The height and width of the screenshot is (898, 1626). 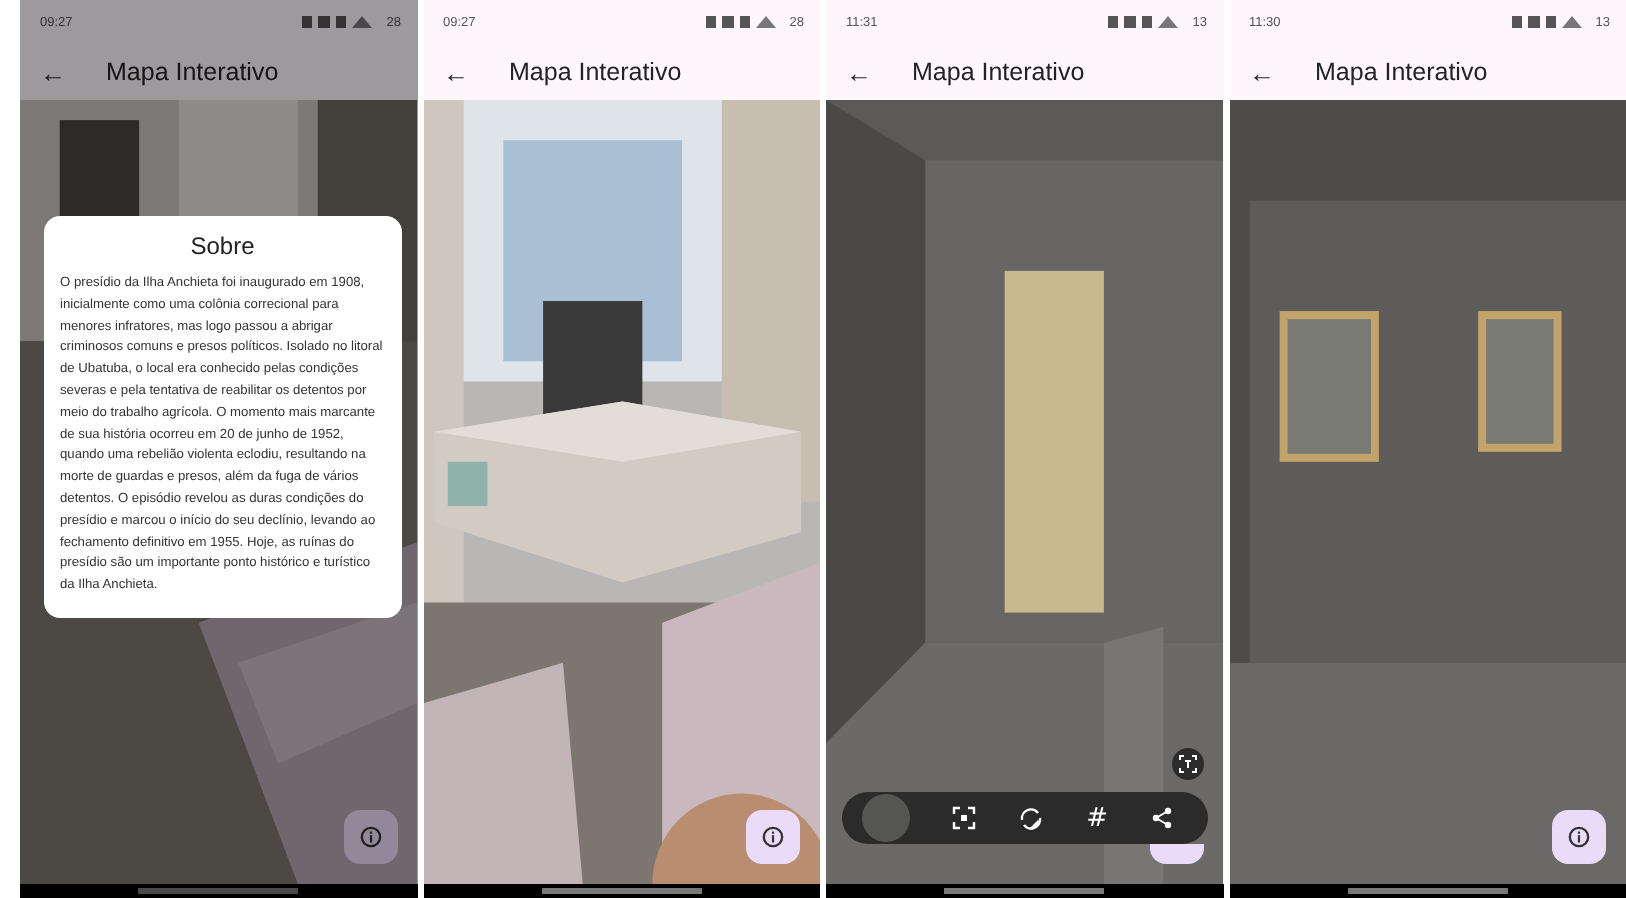 I want to click on share-icon, so click(x=1161, y=818).